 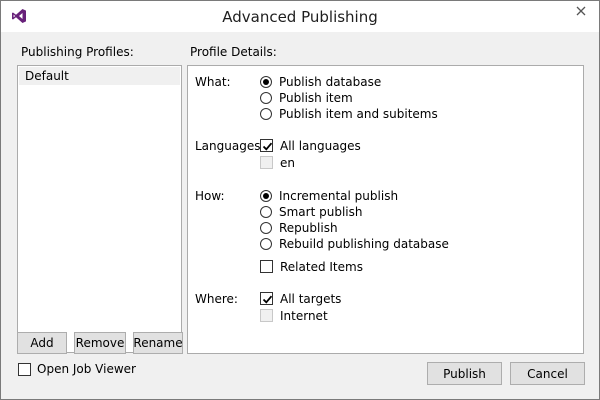 I want to click on how-option-label: Incremental publish, so click(x=339, y=196).